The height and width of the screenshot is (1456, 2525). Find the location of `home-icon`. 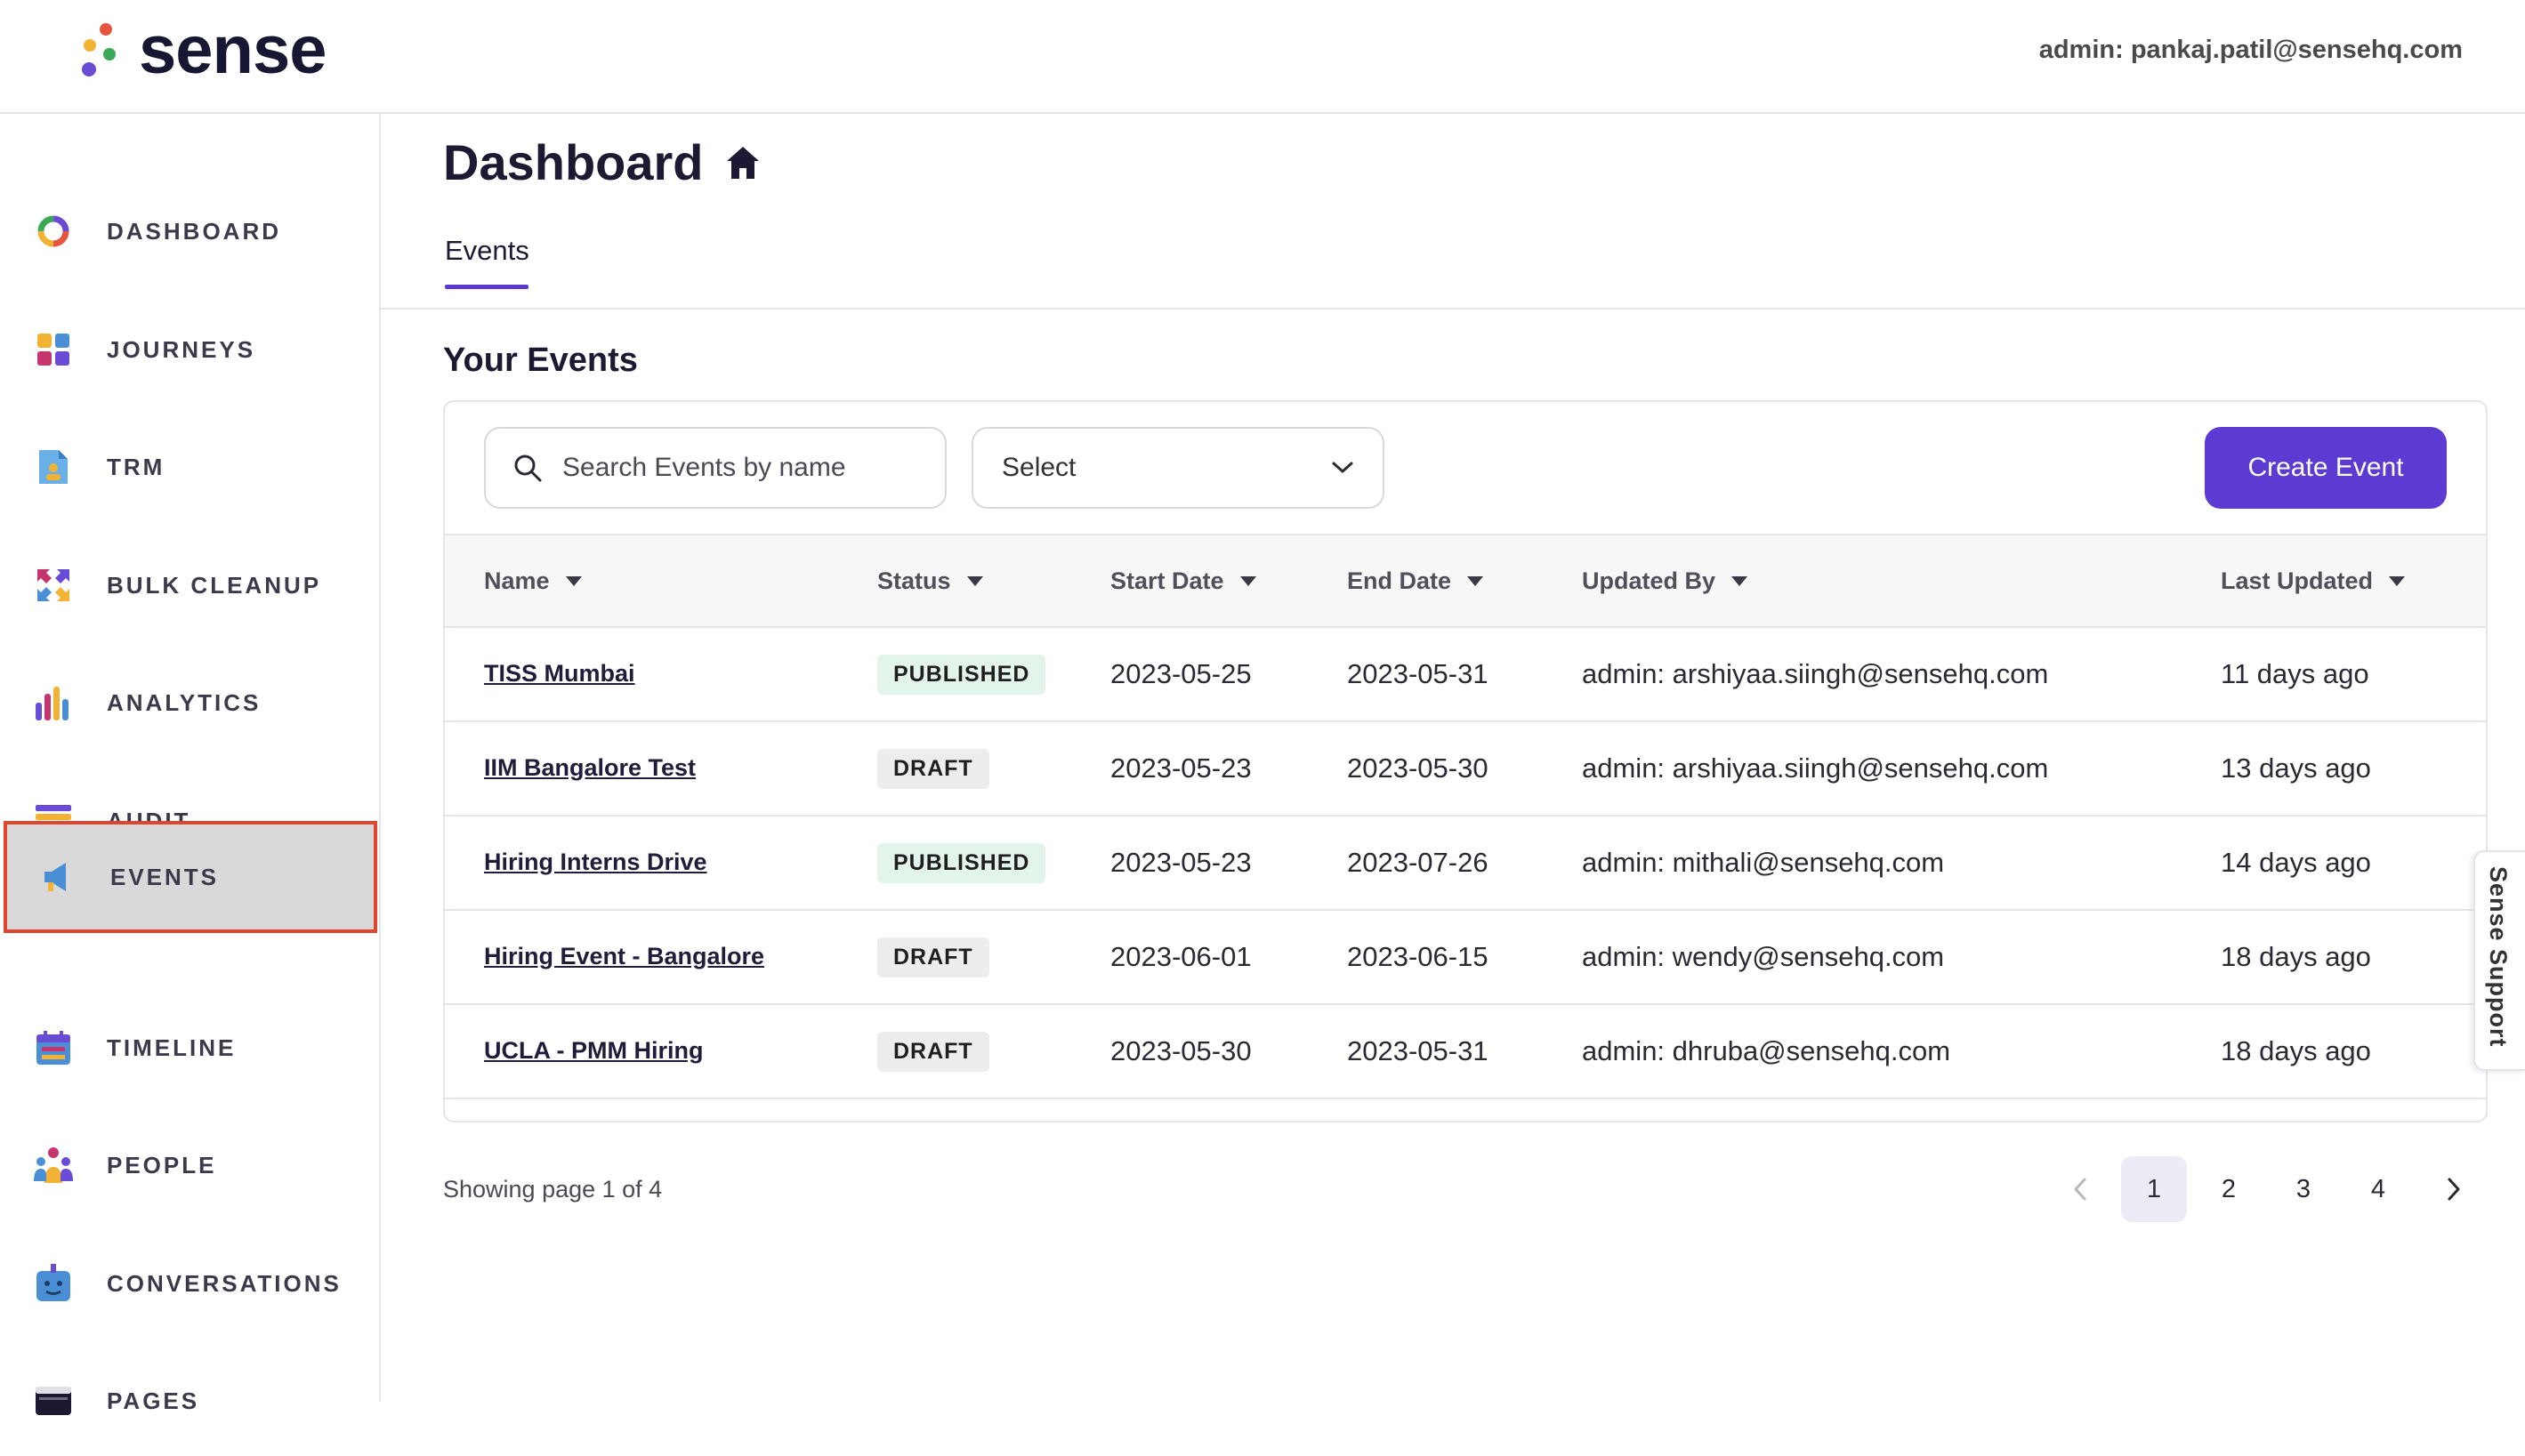

home-icon is located at coordinates (743, 162).